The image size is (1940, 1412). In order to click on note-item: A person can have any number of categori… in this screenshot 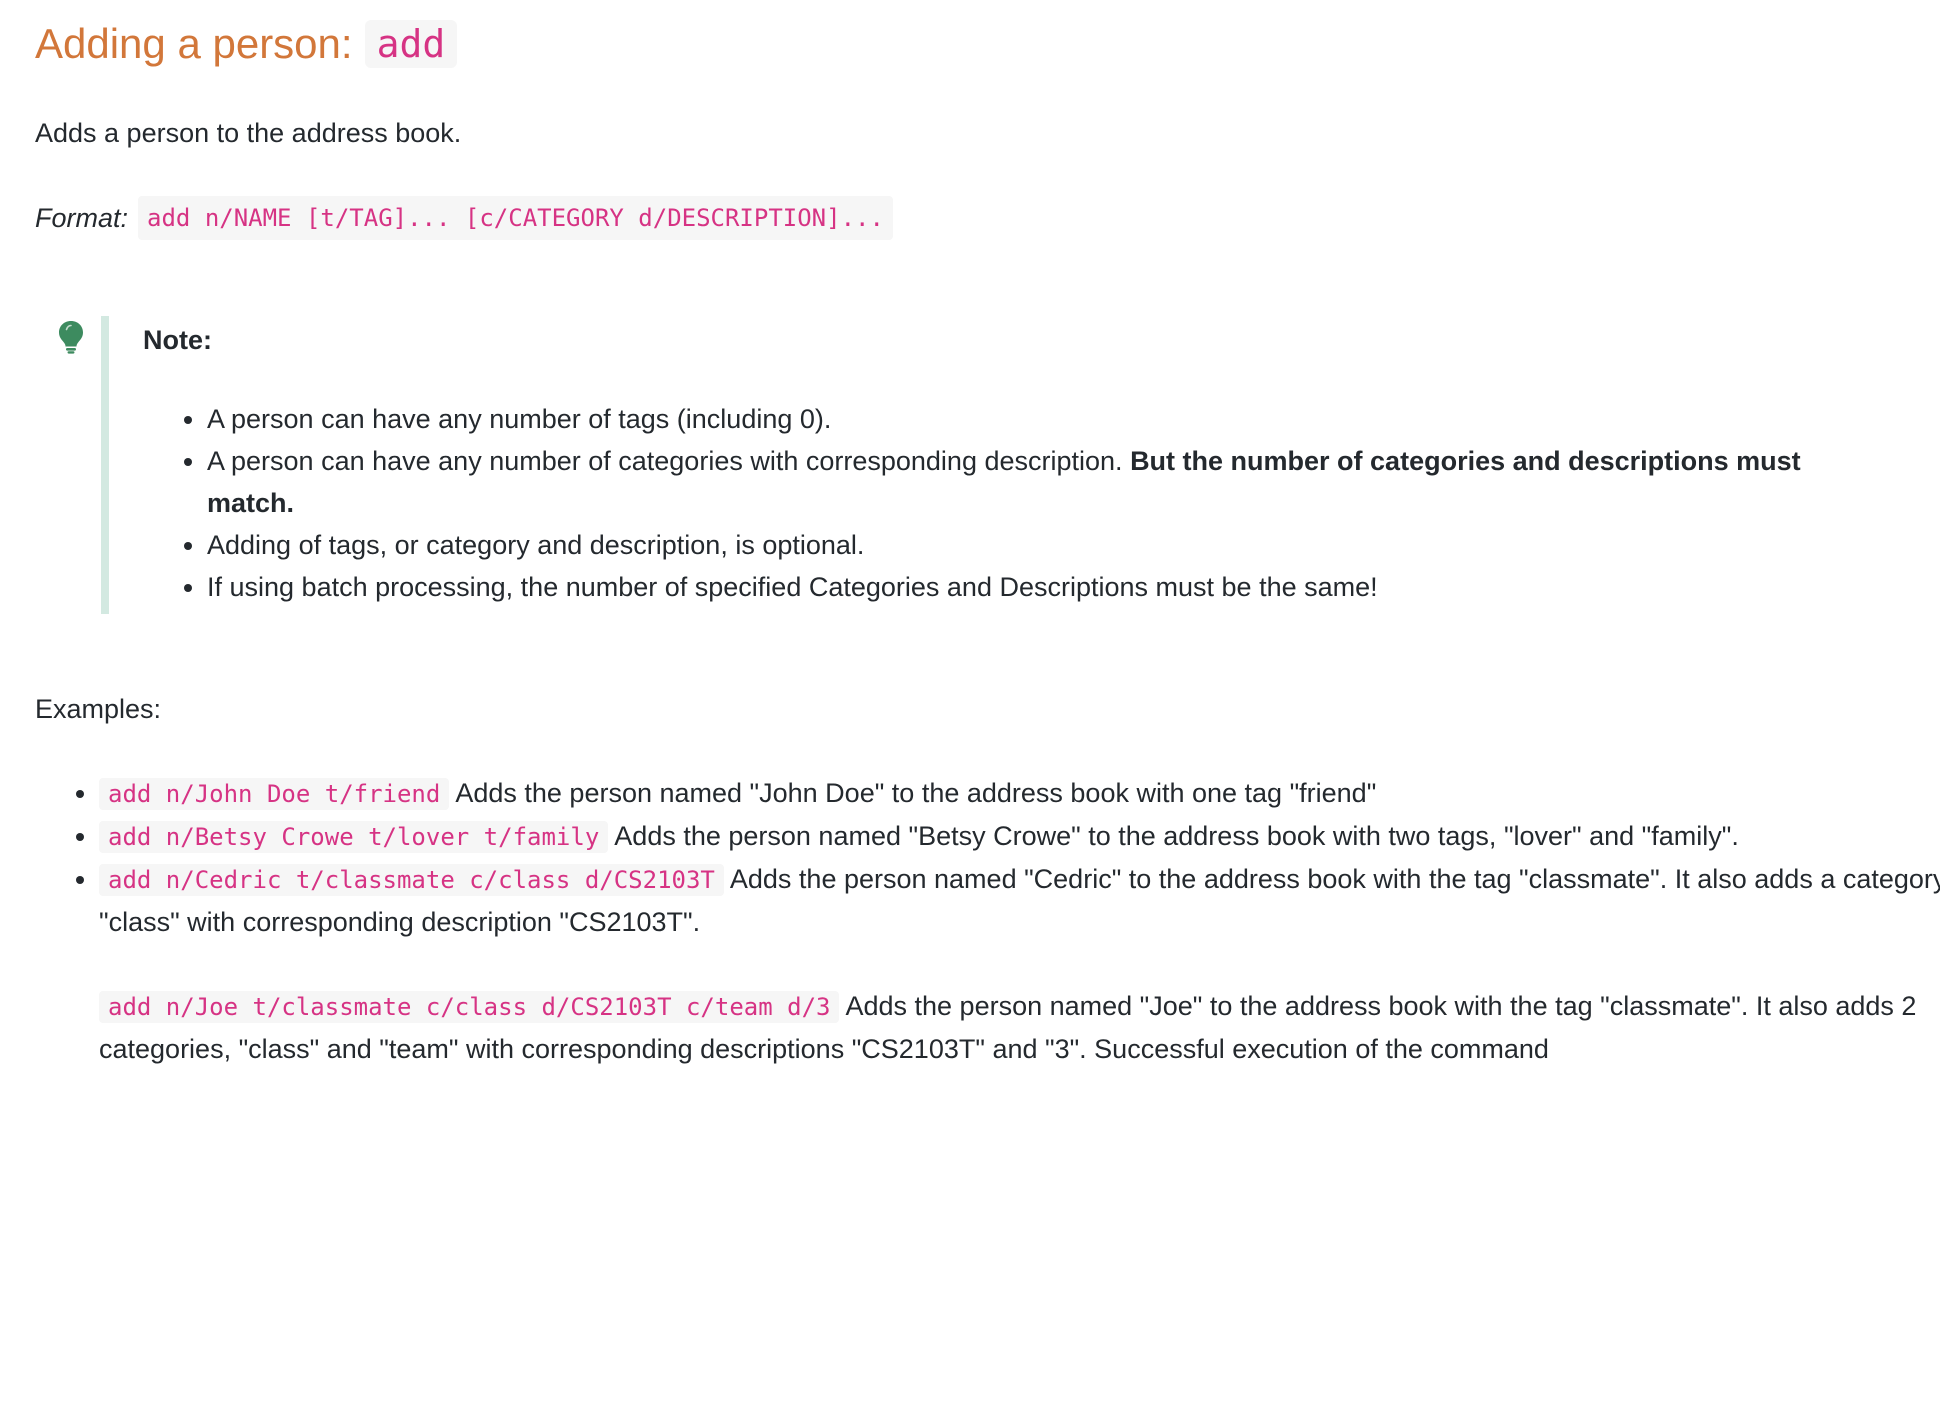, I will do `click(1027, 482)`.